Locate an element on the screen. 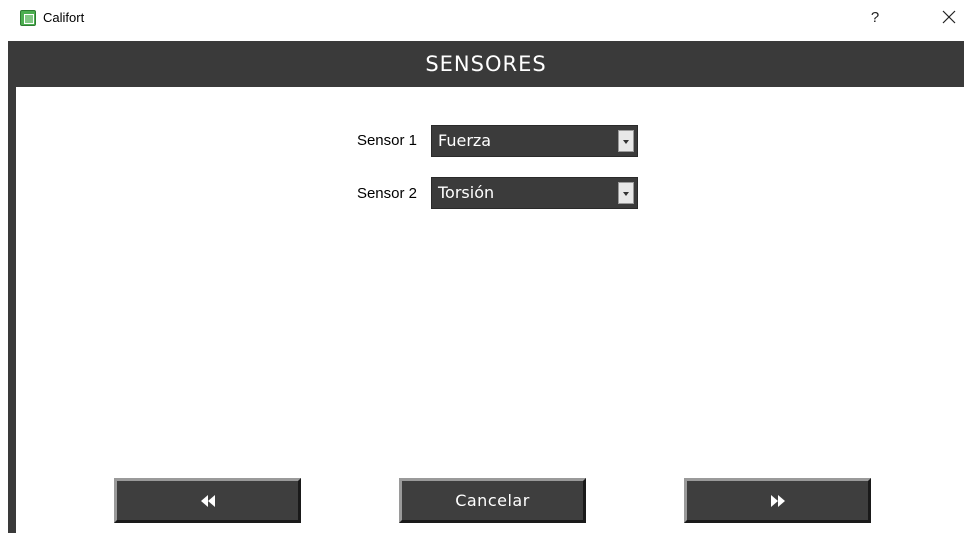 This screenshot has height=533, width=964. close-icon is located at coordinates (949, 17).